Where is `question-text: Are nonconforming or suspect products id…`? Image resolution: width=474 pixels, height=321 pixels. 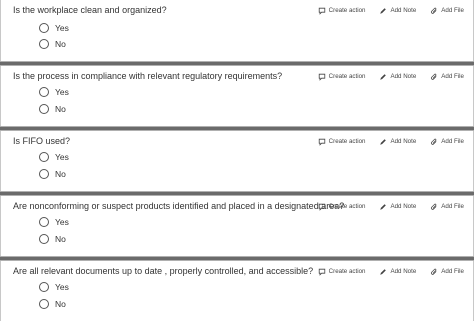 question-text: Are nonconforming or suspect products id… is located at coordinates (179, 206).